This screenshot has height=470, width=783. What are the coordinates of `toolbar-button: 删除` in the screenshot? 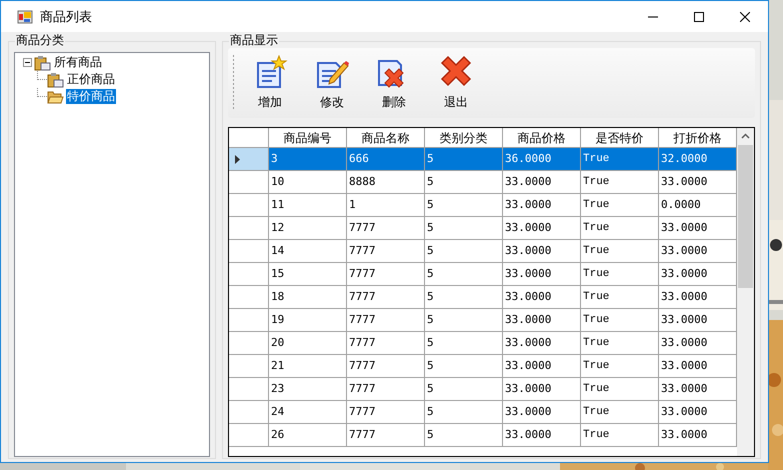 It's located at (394, 83).